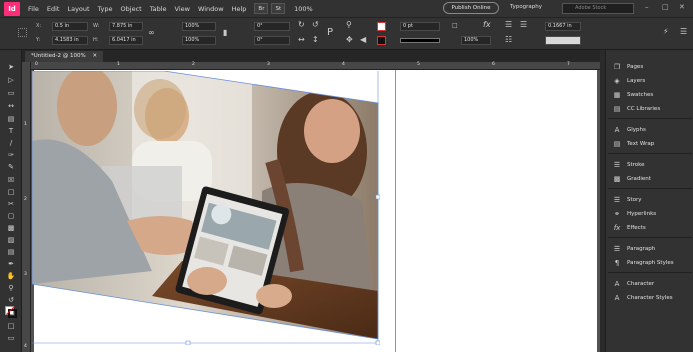 This screenshot has width=693, height=352. Describe the element at coordinates (666, 31) in the screenshot. I see `quick-apply-icon: ⚡` at that location.